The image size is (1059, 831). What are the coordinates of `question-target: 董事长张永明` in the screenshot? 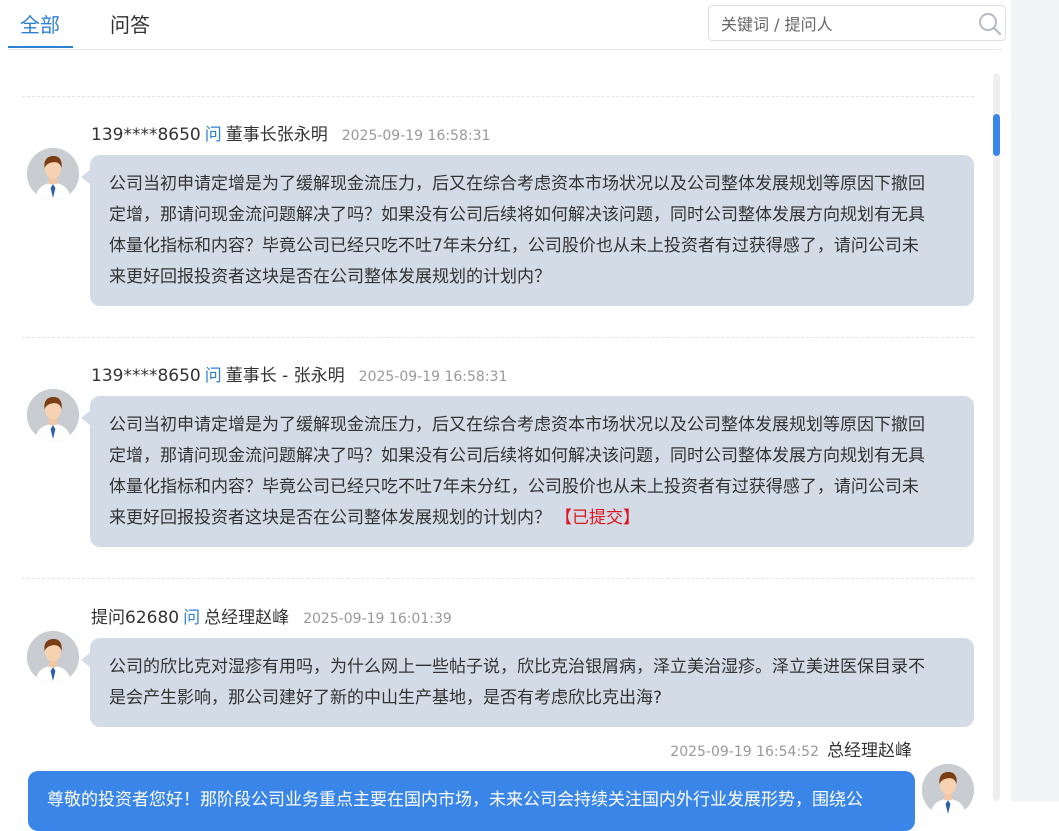 It's located at (276, 135).